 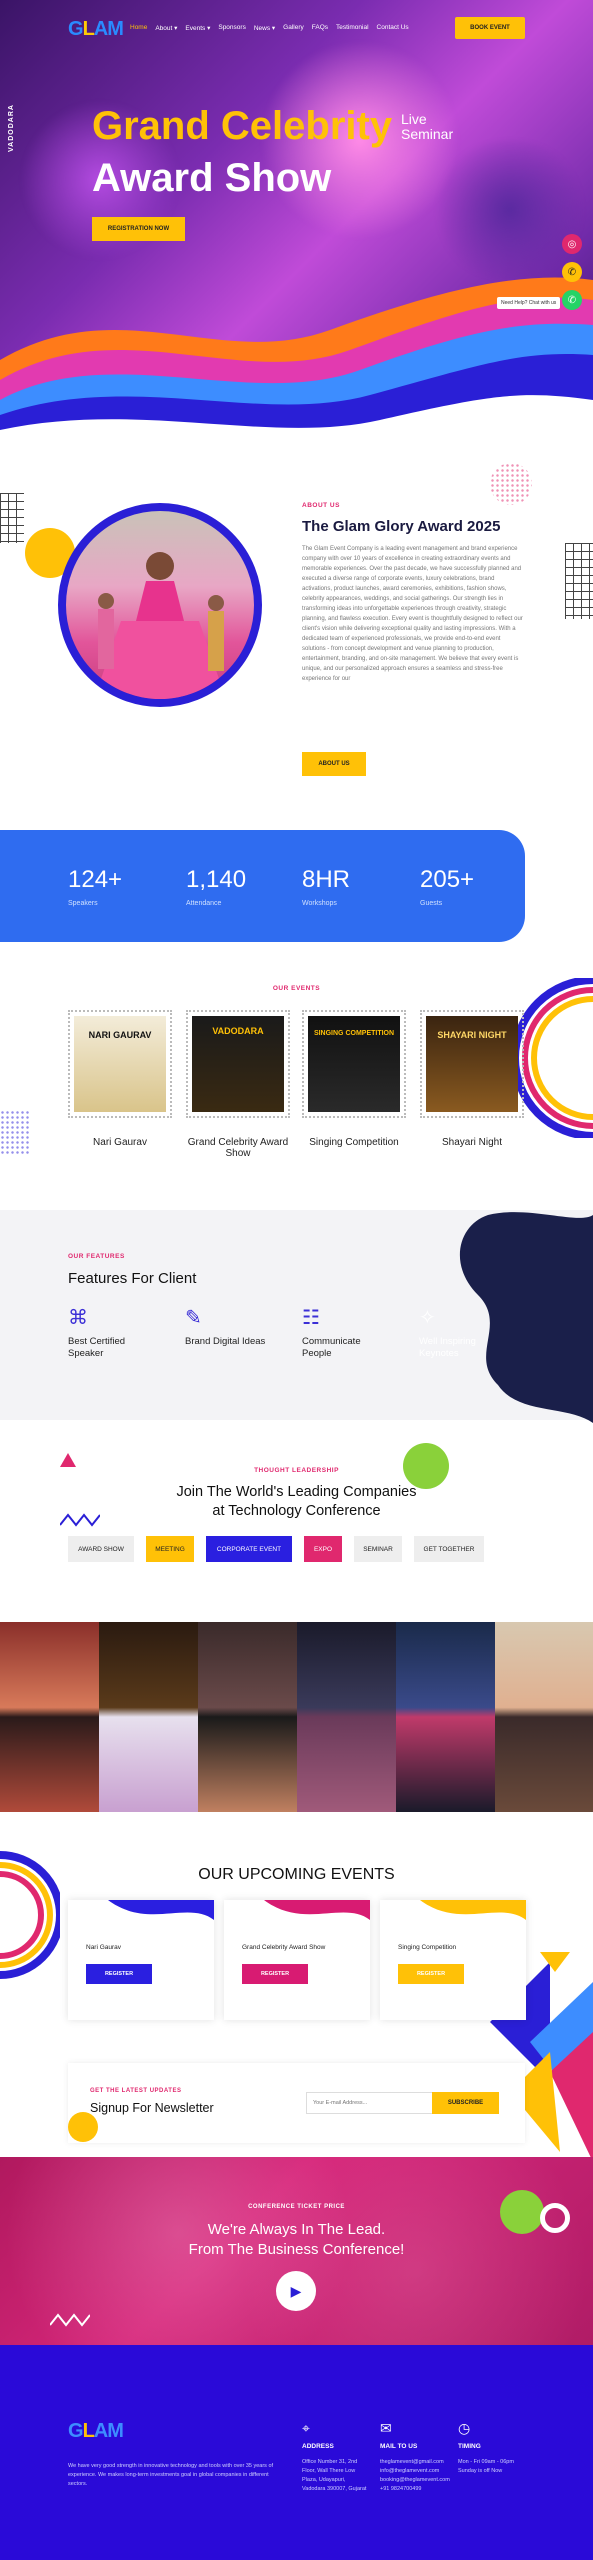 What do you see at coordinates (297, 1960) in the screenshot?
I see `upcoming-card: Grand Celebrity Award Show REGISTER` at bounding box center [297, 1960].